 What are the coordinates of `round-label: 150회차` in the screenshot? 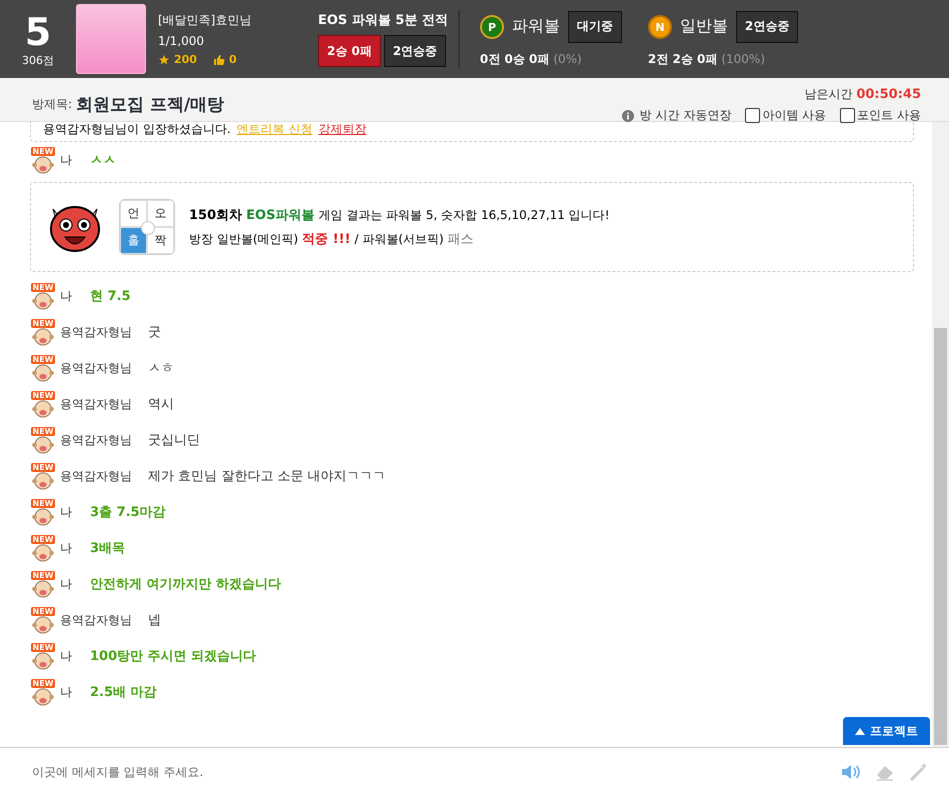 It's located at (215, 215).